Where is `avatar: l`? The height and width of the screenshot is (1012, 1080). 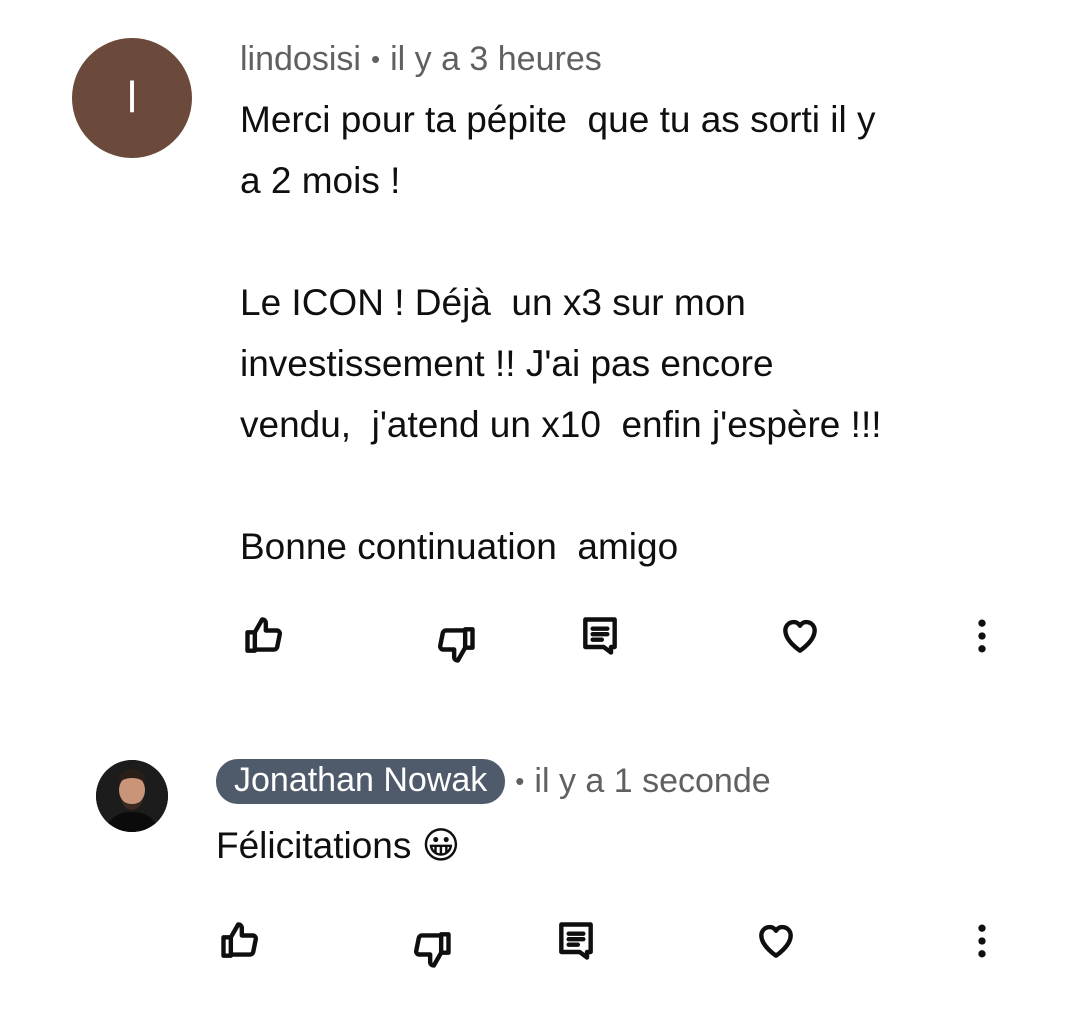 avatar: l is located at coordinates (132, 98).